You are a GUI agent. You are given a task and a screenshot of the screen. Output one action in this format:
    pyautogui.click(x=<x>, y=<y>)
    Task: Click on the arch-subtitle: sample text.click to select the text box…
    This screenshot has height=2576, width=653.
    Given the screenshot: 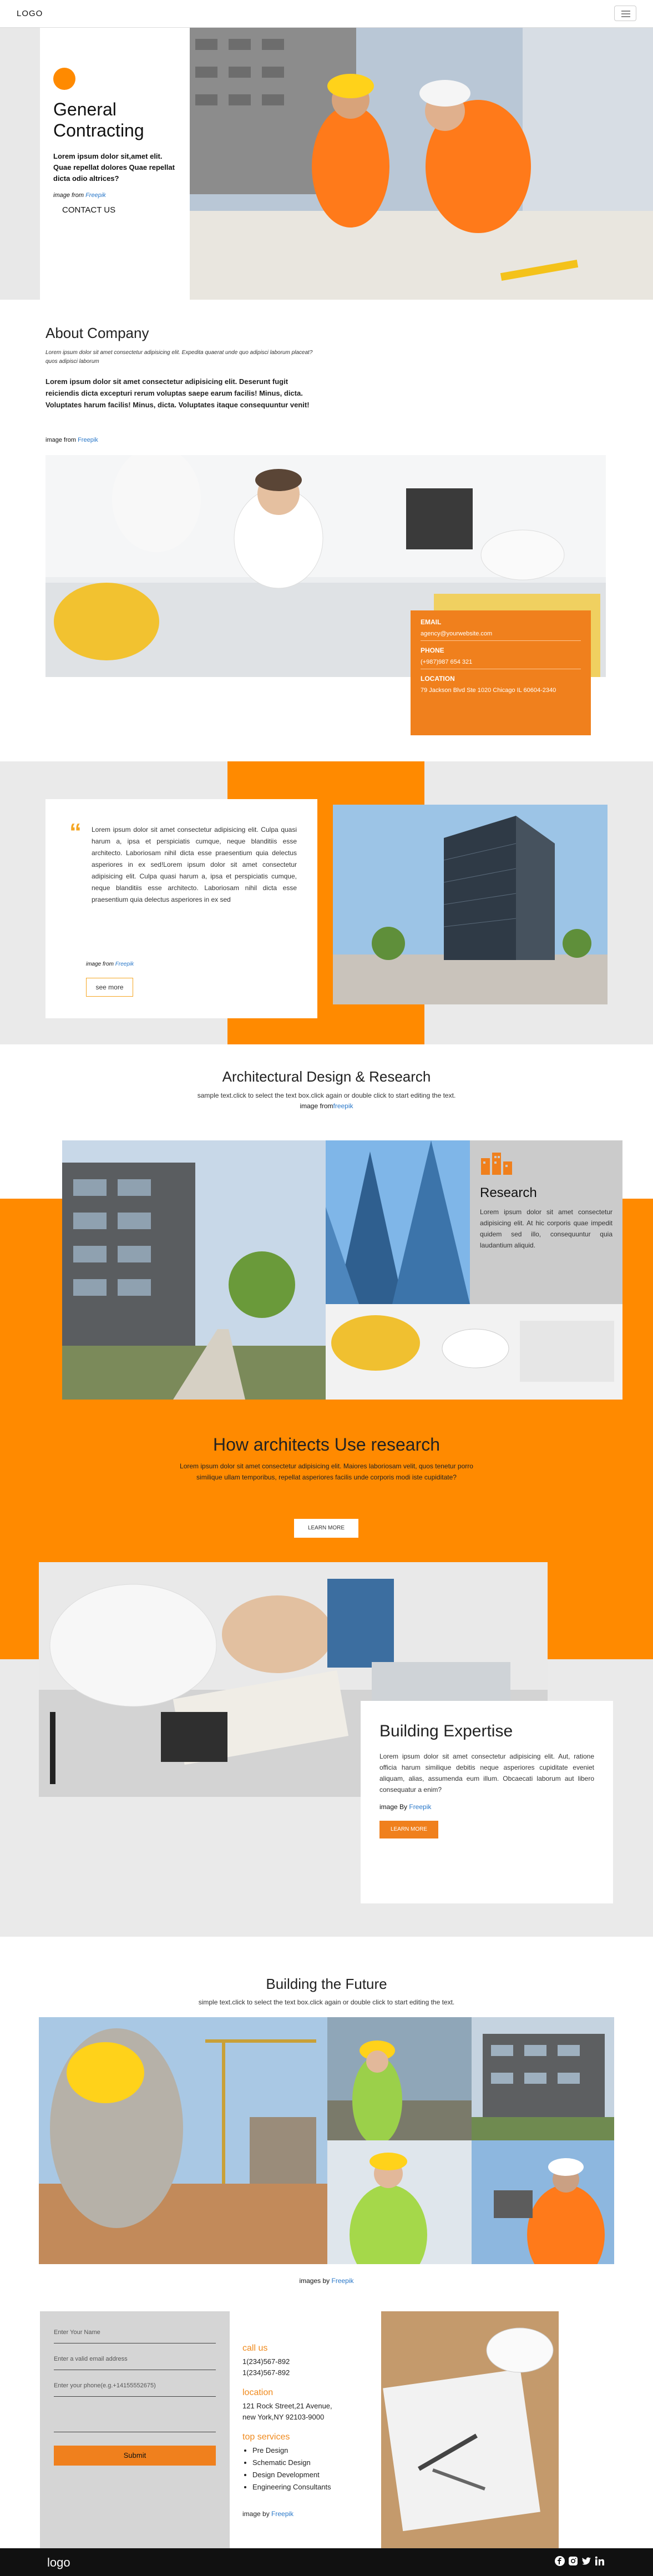 What is the action you would take?
    pyautogui.click(x=326, y=1095)
    